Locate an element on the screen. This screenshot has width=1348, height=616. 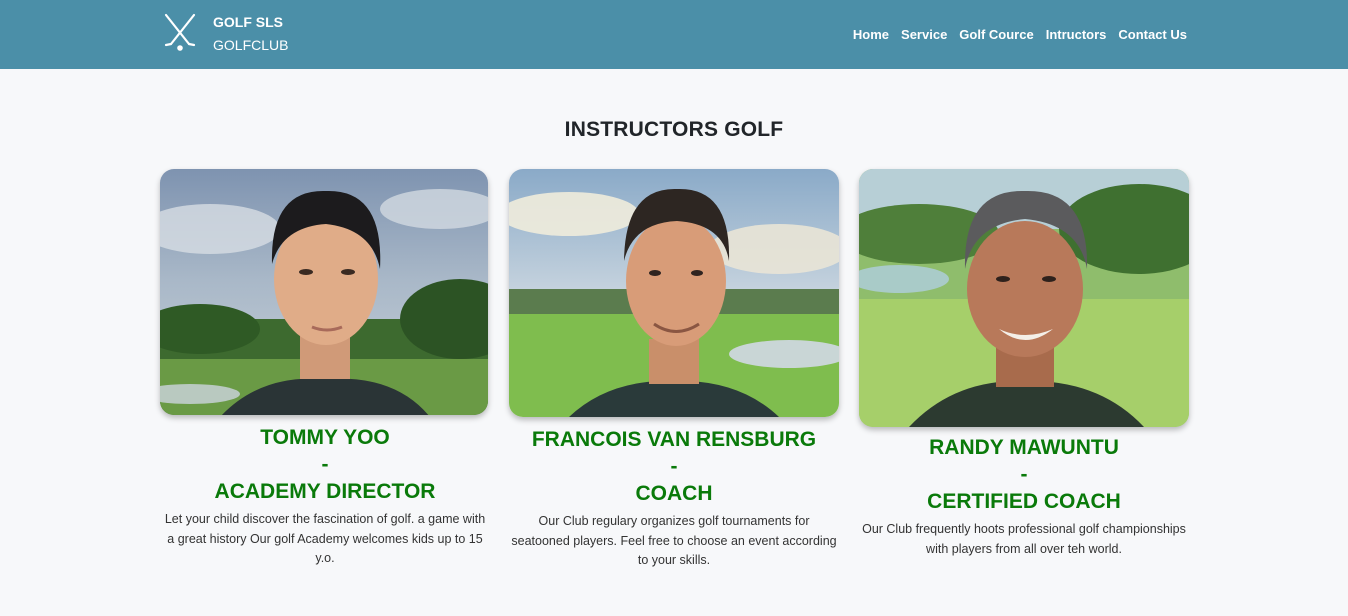
brand: GOLF SLS GOLFCLUB is located at coordinates (224, 33).